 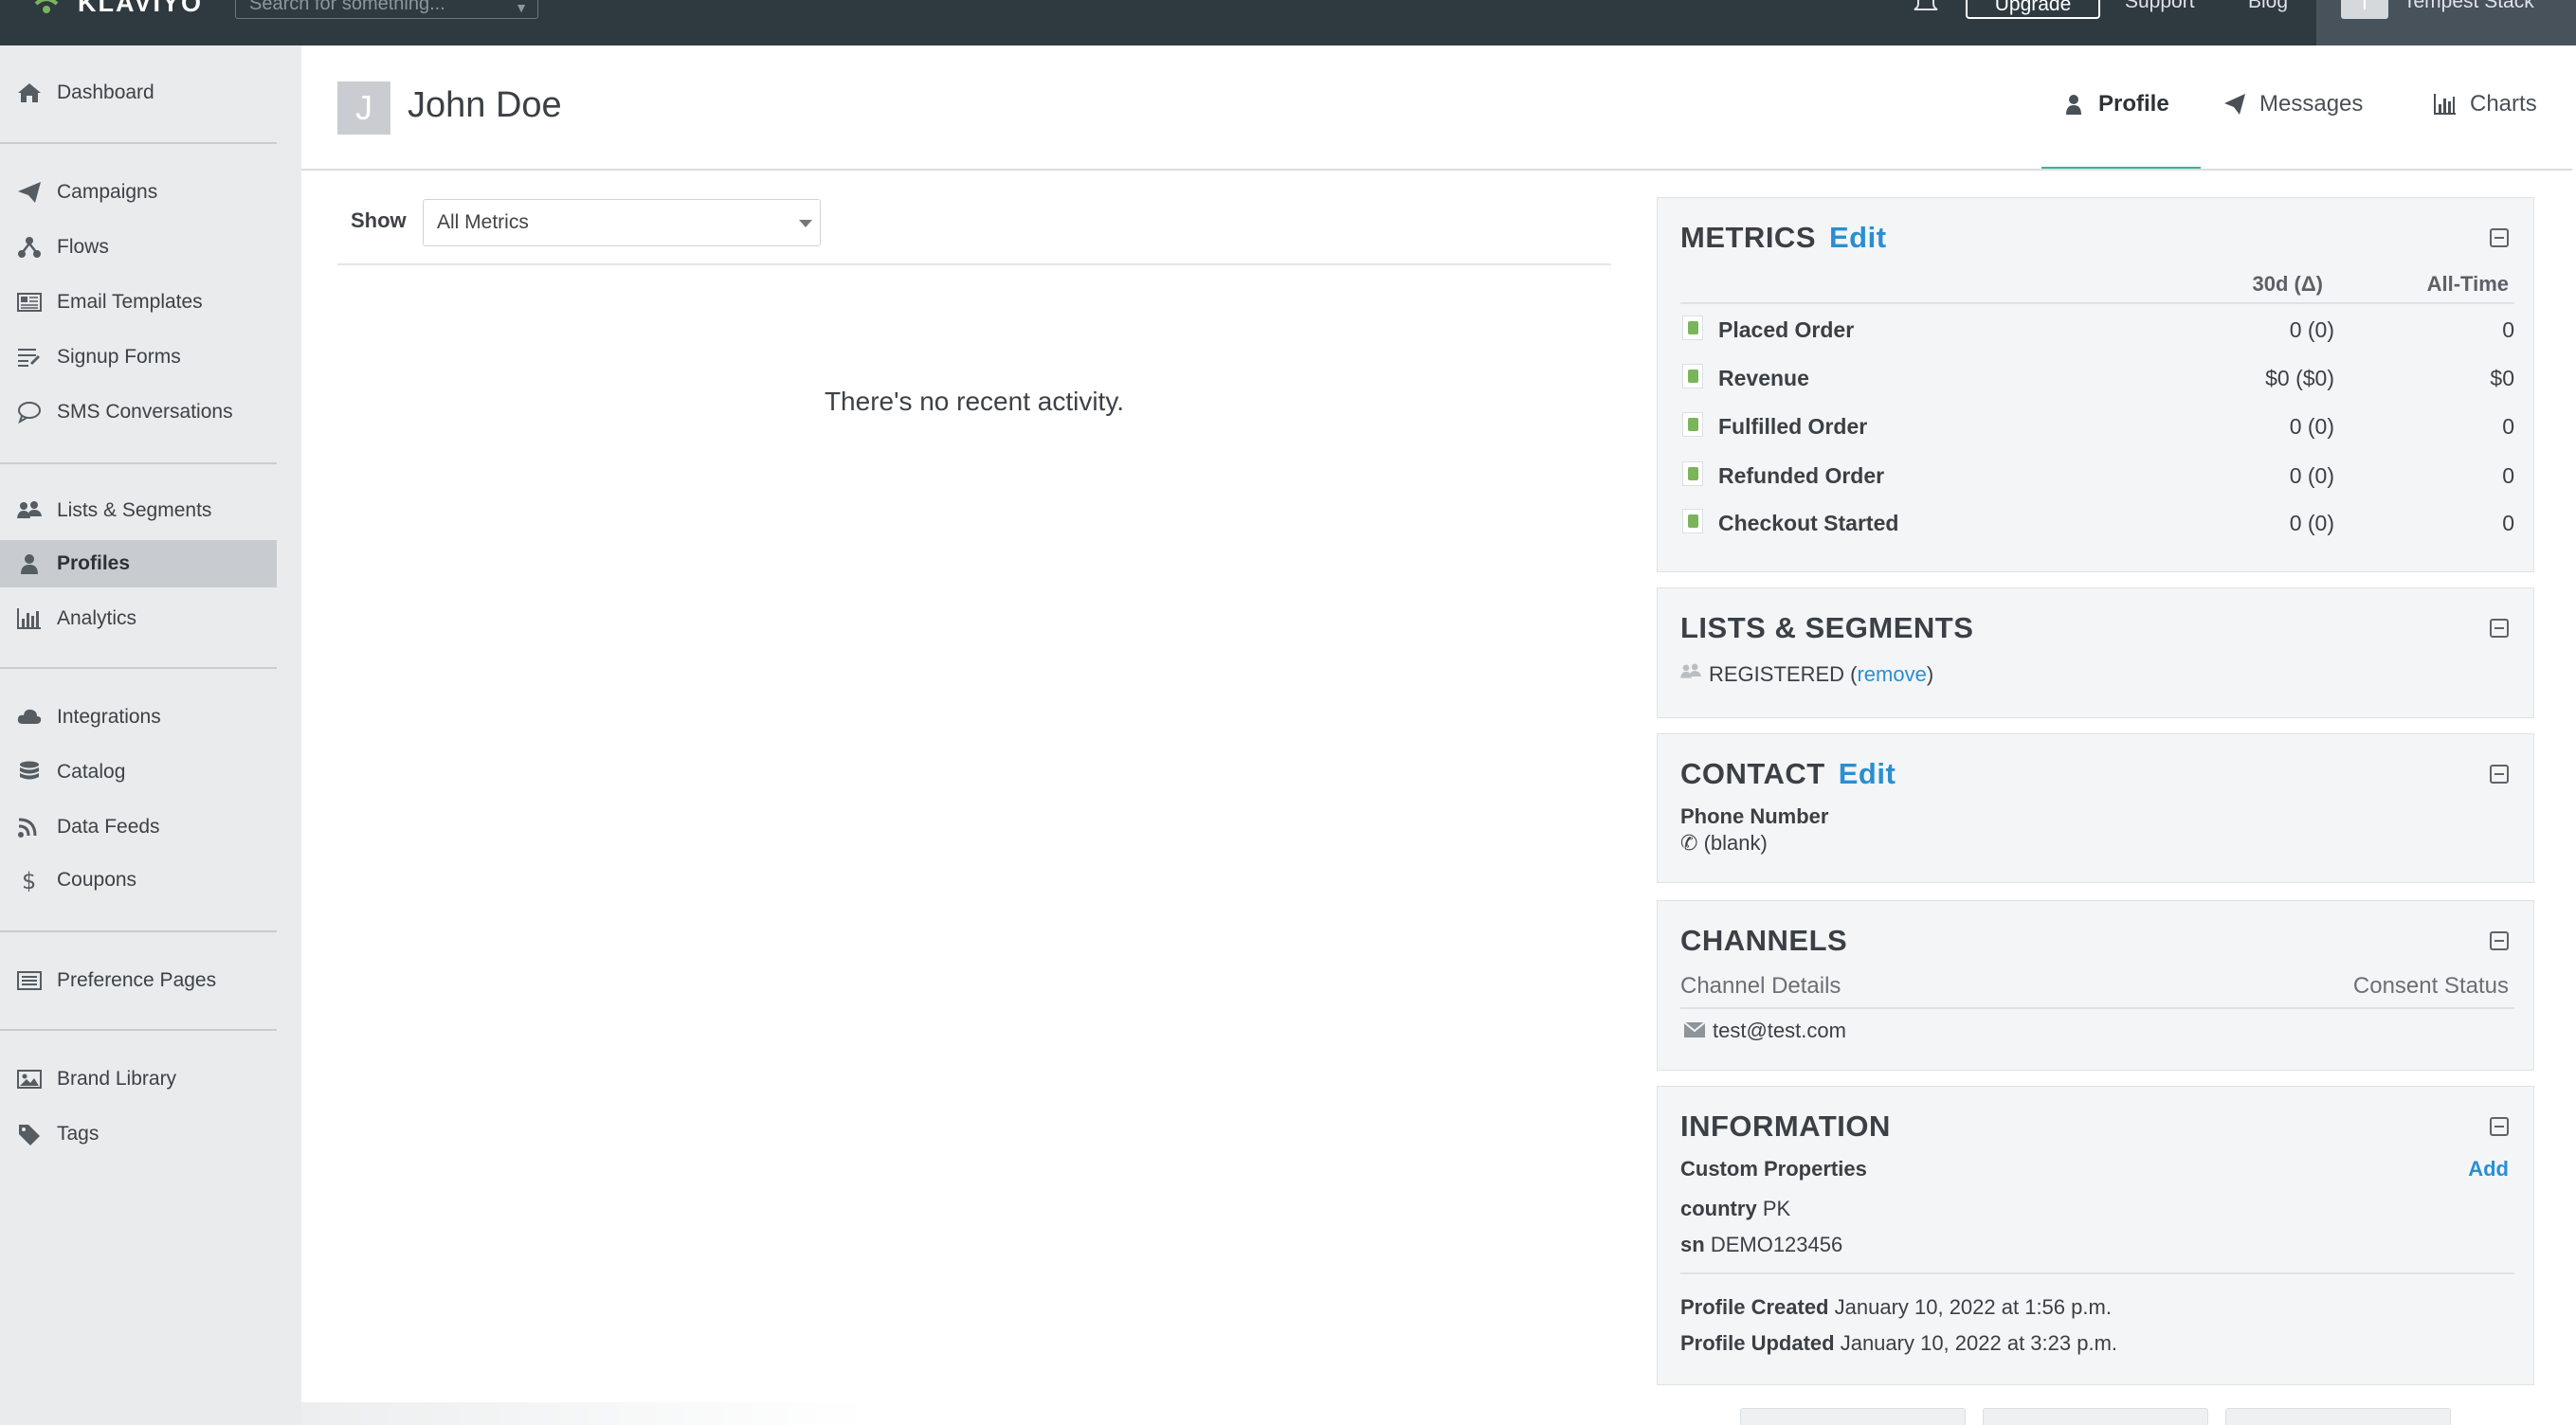 I want to click on metric-row: Placed Order 0 (0) 0, so click(x=2097, y=331).